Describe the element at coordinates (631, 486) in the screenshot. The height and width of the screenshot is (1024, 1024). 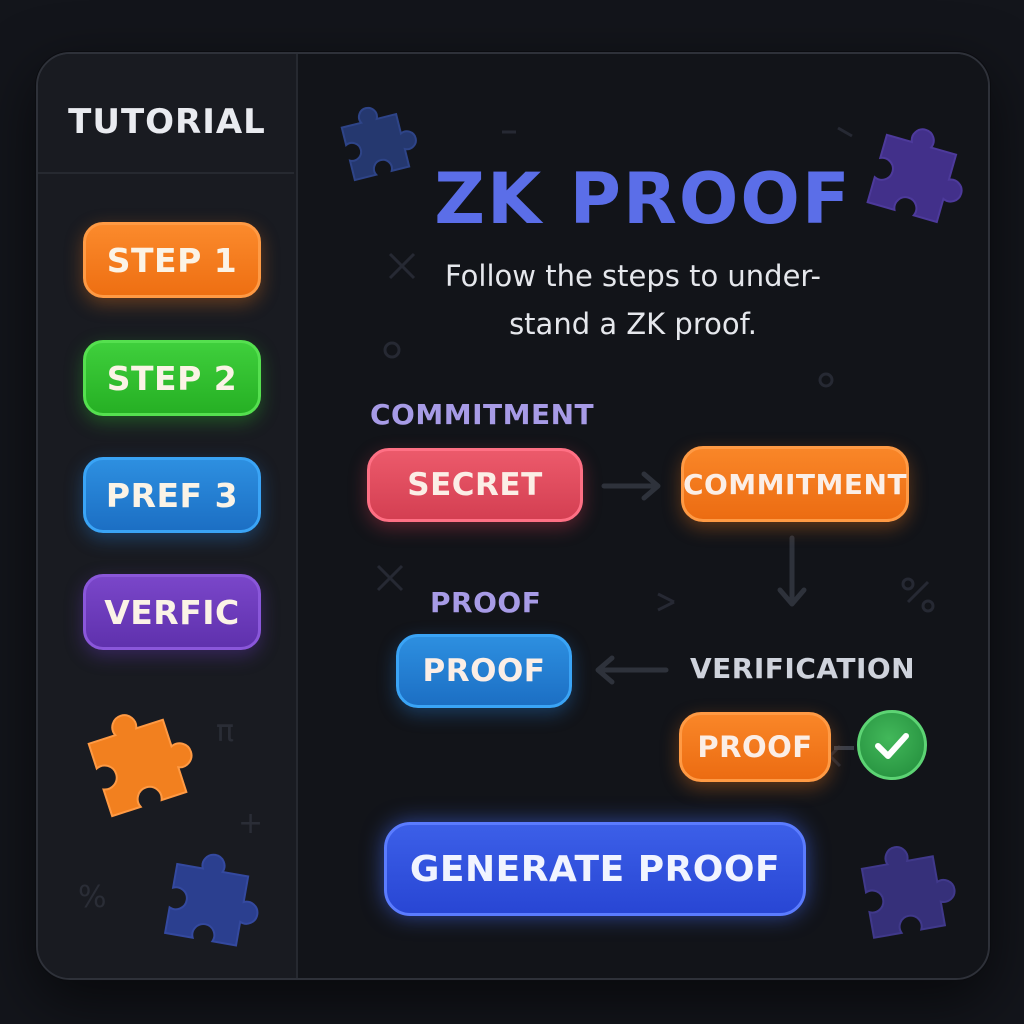
I see `arrow-right-icon` at that location.